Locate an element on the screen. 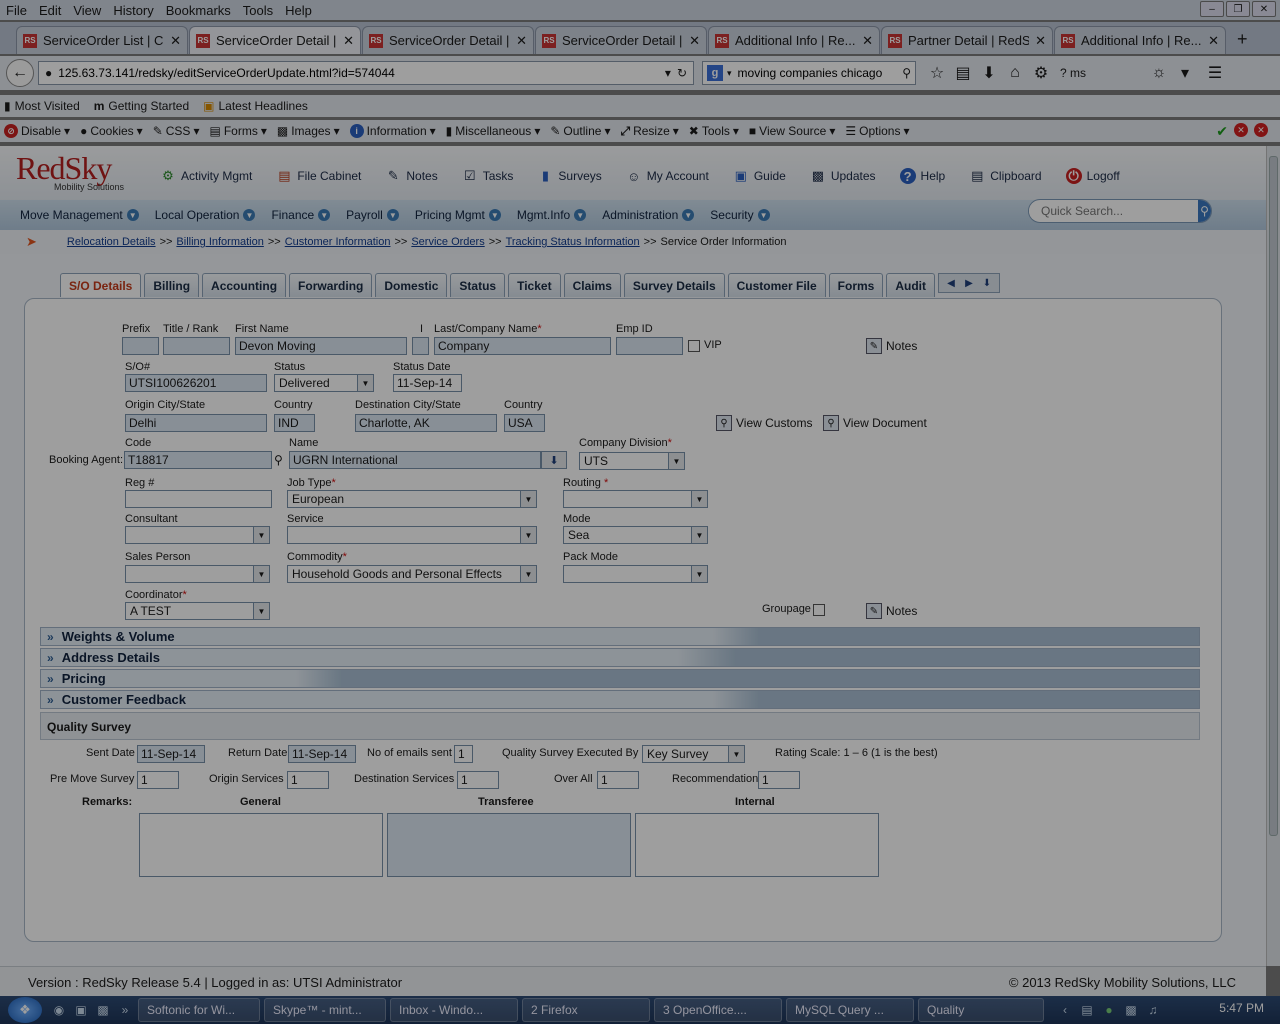 This screenshot has height=1024, width=1280. quick-search: ⚲ is located at coordinates (1120, 211).